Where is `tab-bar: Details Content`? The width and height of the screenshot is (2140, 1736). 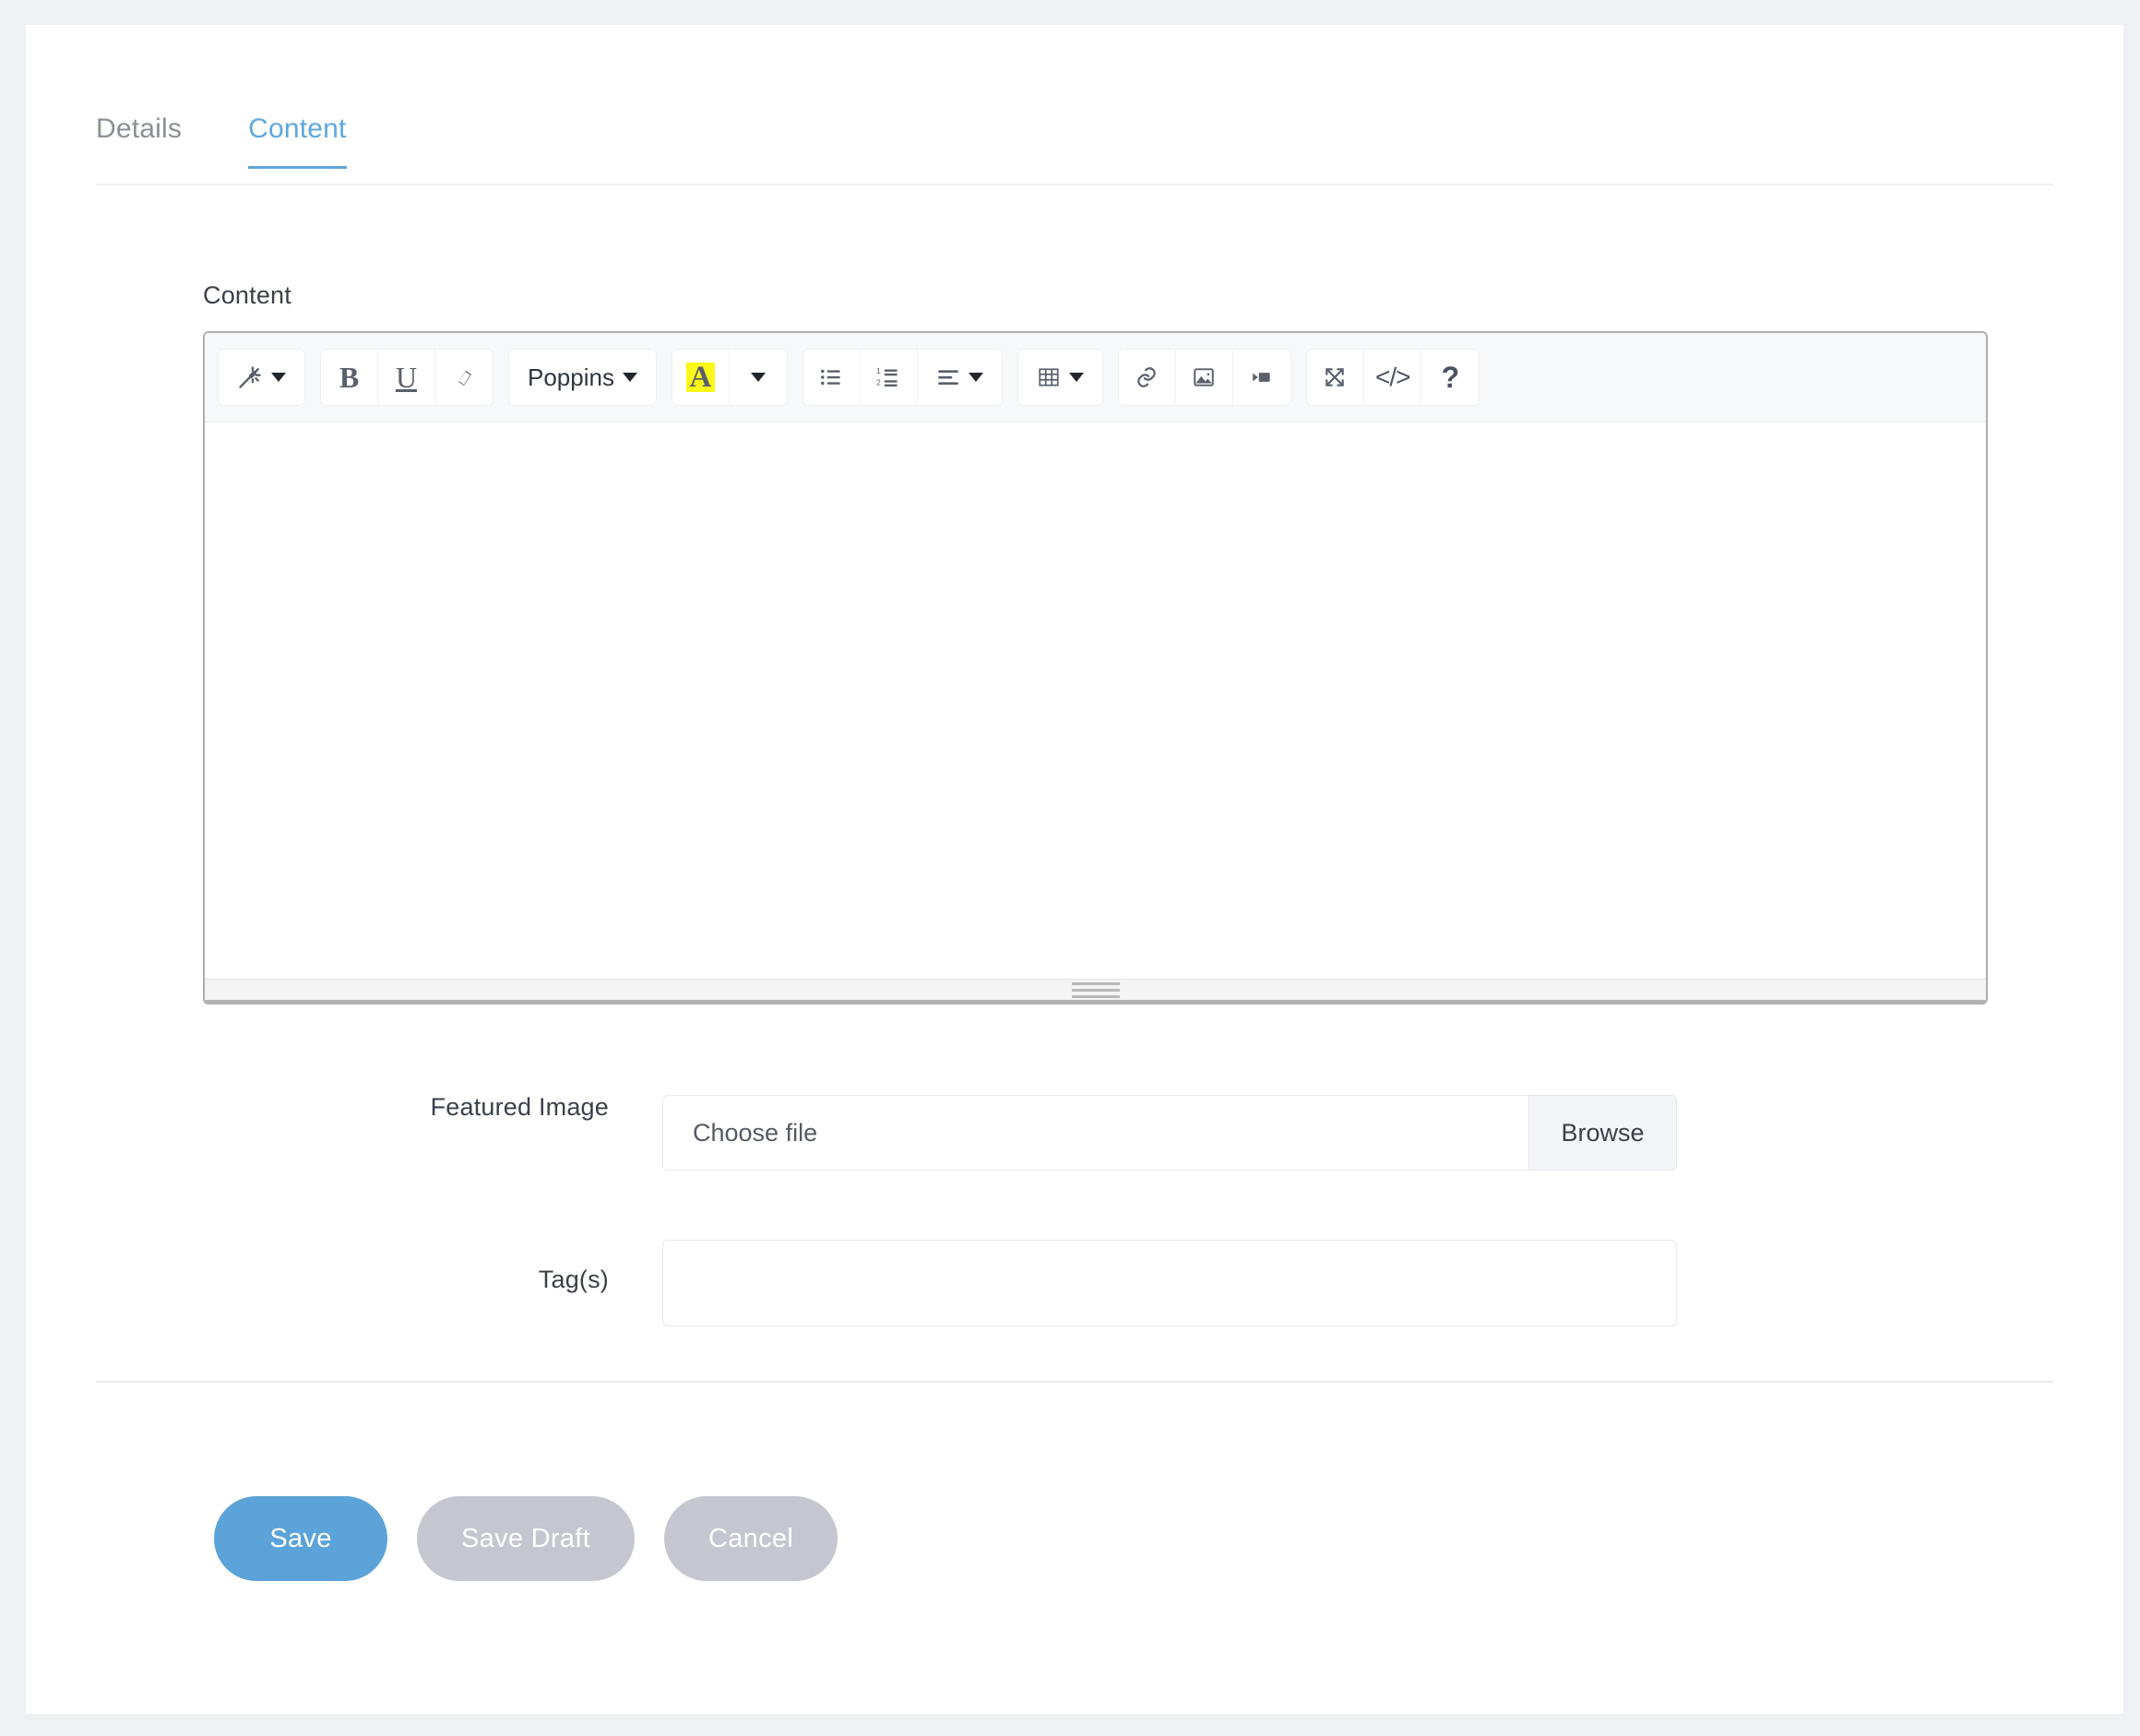
tab-bar: Details Content is located at coordinates (1074, 144).